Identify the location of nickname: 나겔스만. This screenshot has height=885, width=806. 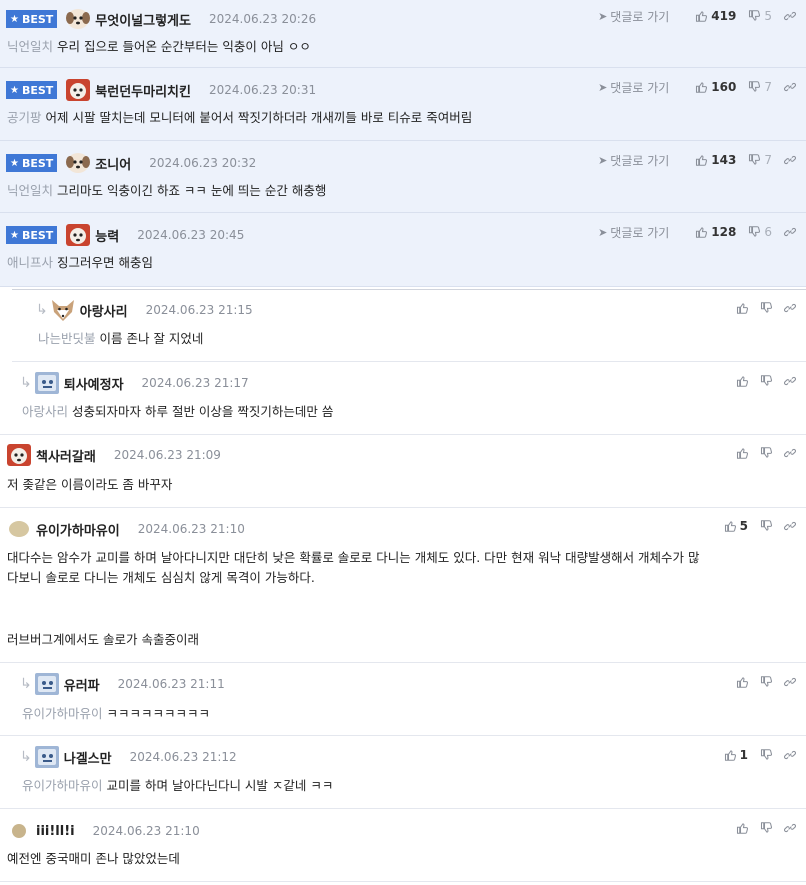
(88, 757).